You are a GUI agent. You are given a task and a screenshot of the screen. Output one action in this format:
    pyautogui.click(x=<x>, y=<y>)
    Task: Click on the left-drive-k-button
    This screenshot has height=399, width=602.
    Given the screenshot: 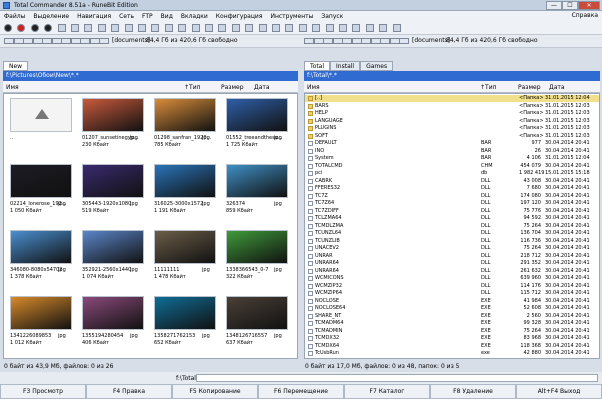 What is the action you would take?
    pyautogui.click(x=94, y=41)
    